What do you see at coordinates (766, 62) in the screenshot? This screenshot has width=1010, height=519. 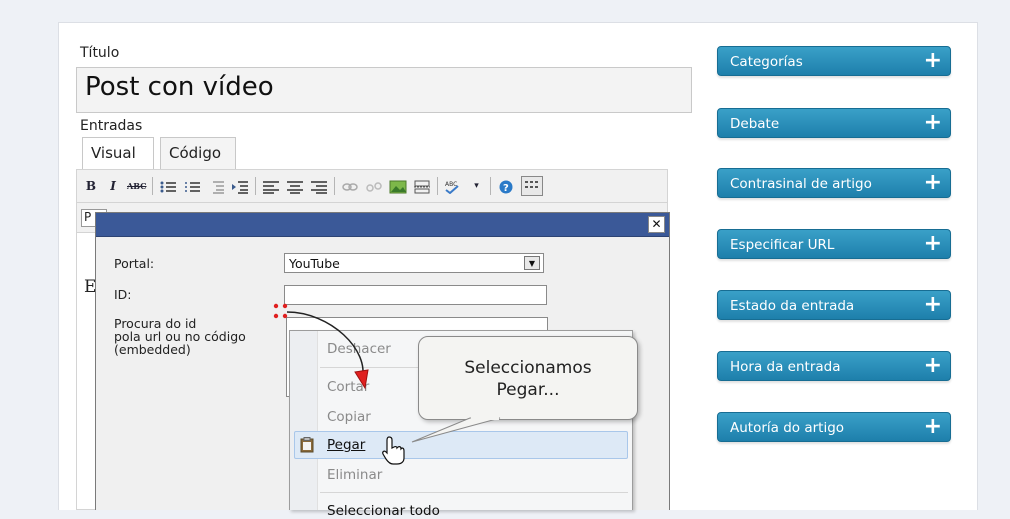 I see `sidebar-item-label: Categorías` at bounding box center [766, 62].